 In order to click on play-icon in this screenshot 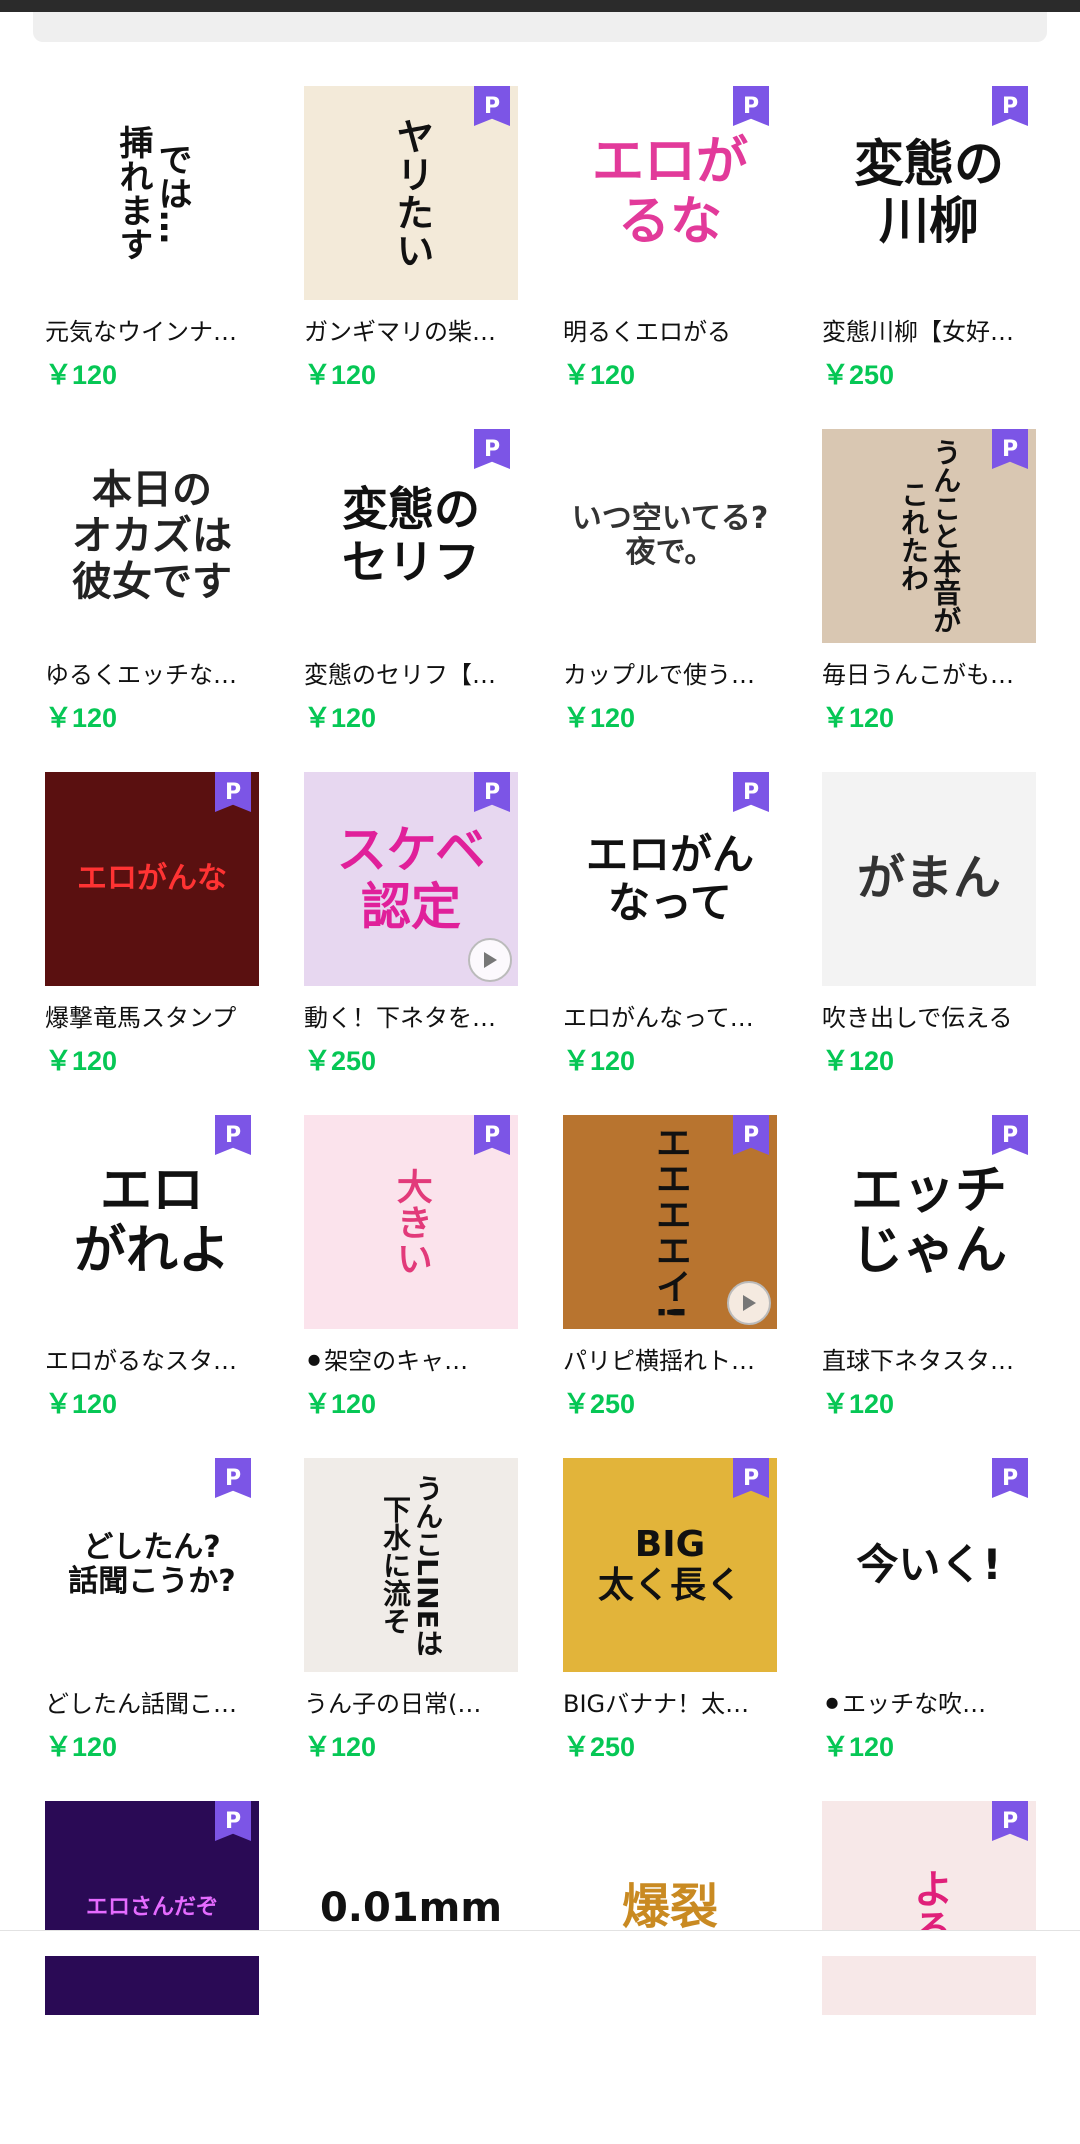, I will do `click(749, 1303)`.